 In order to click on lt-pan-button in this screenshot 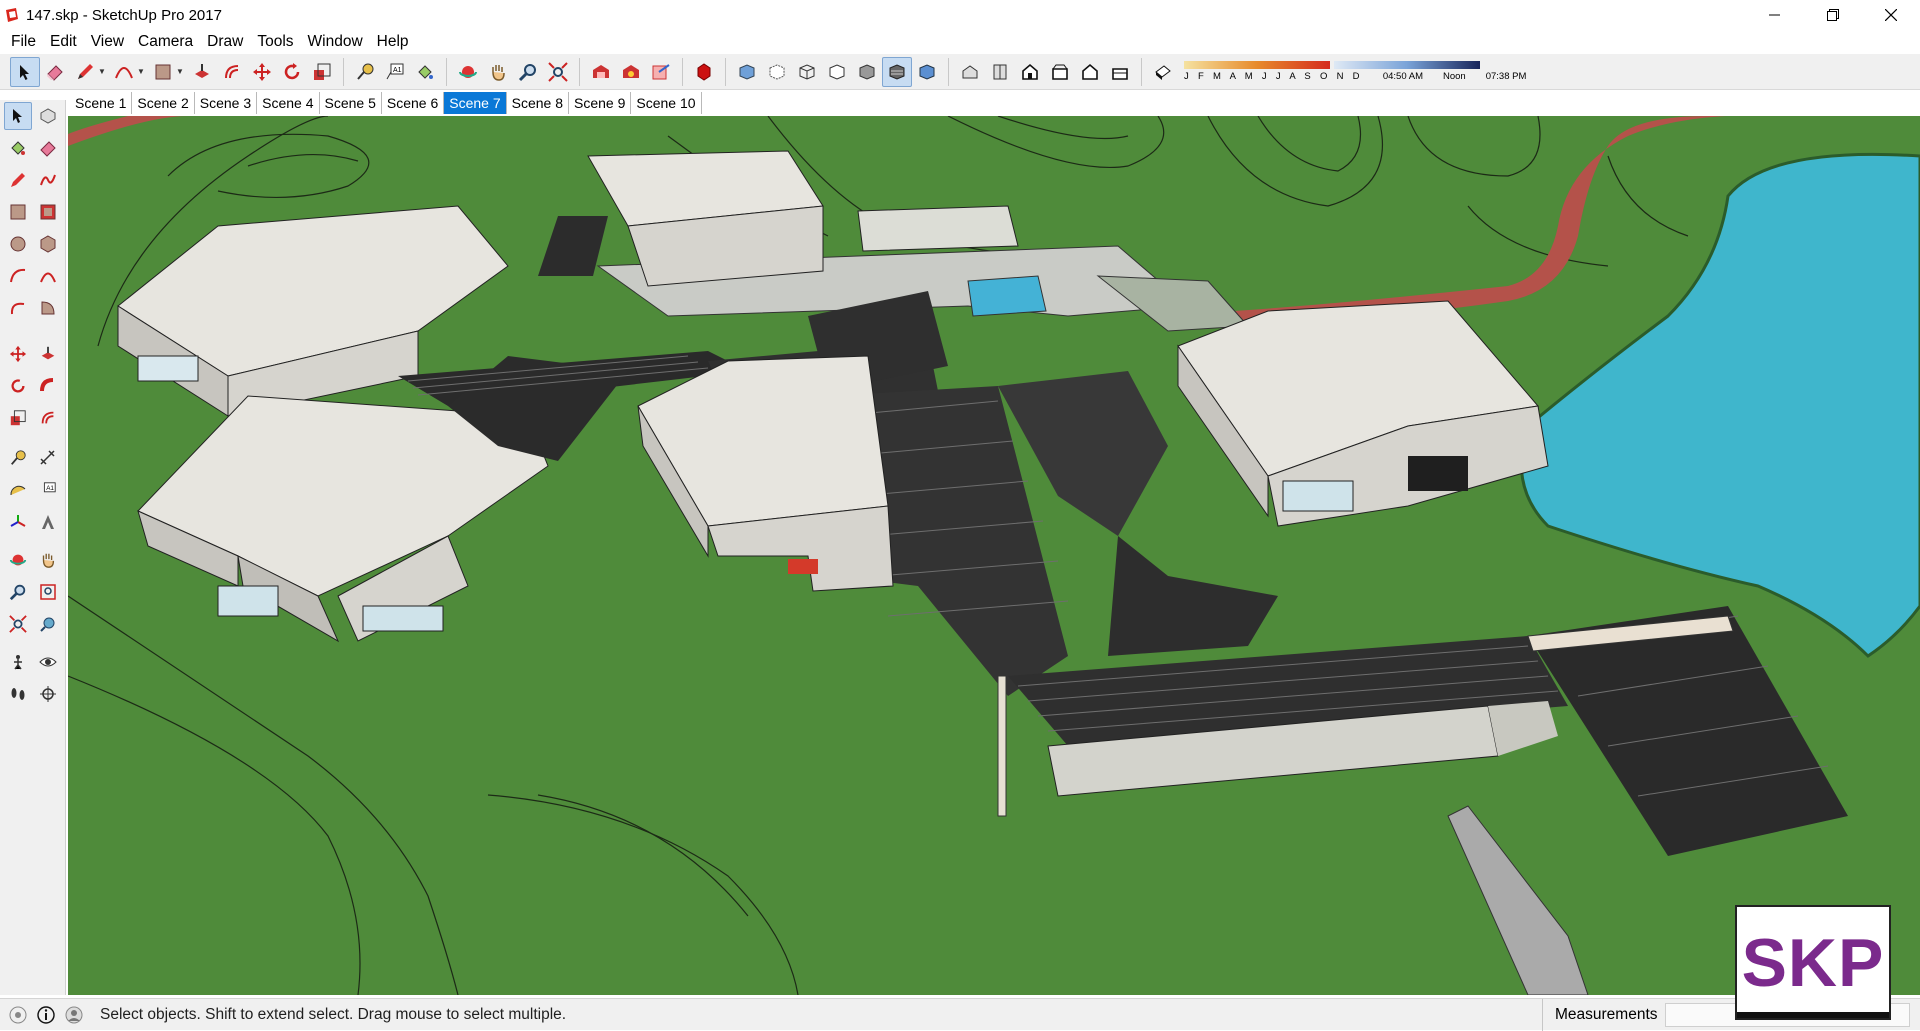, I will do `click(48, 560)`.